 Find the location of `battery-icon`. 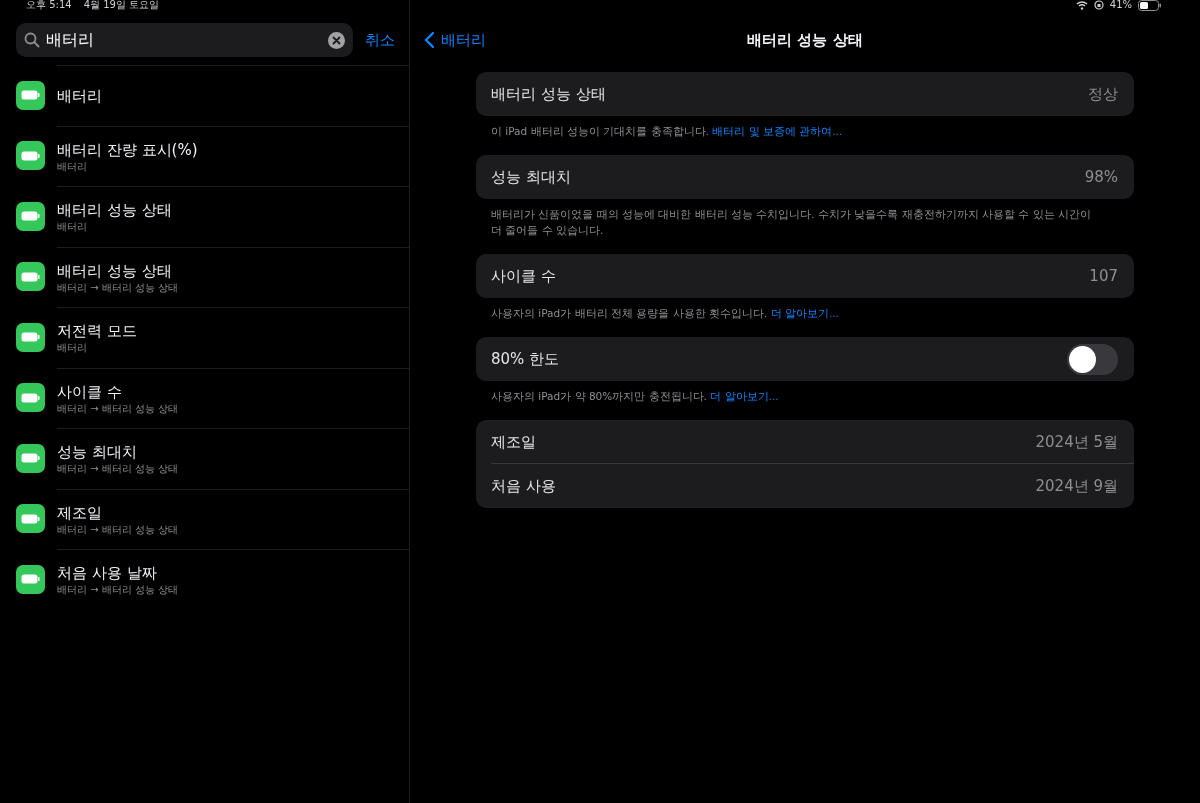

battery-icon is located at coordinates (1150, 5).